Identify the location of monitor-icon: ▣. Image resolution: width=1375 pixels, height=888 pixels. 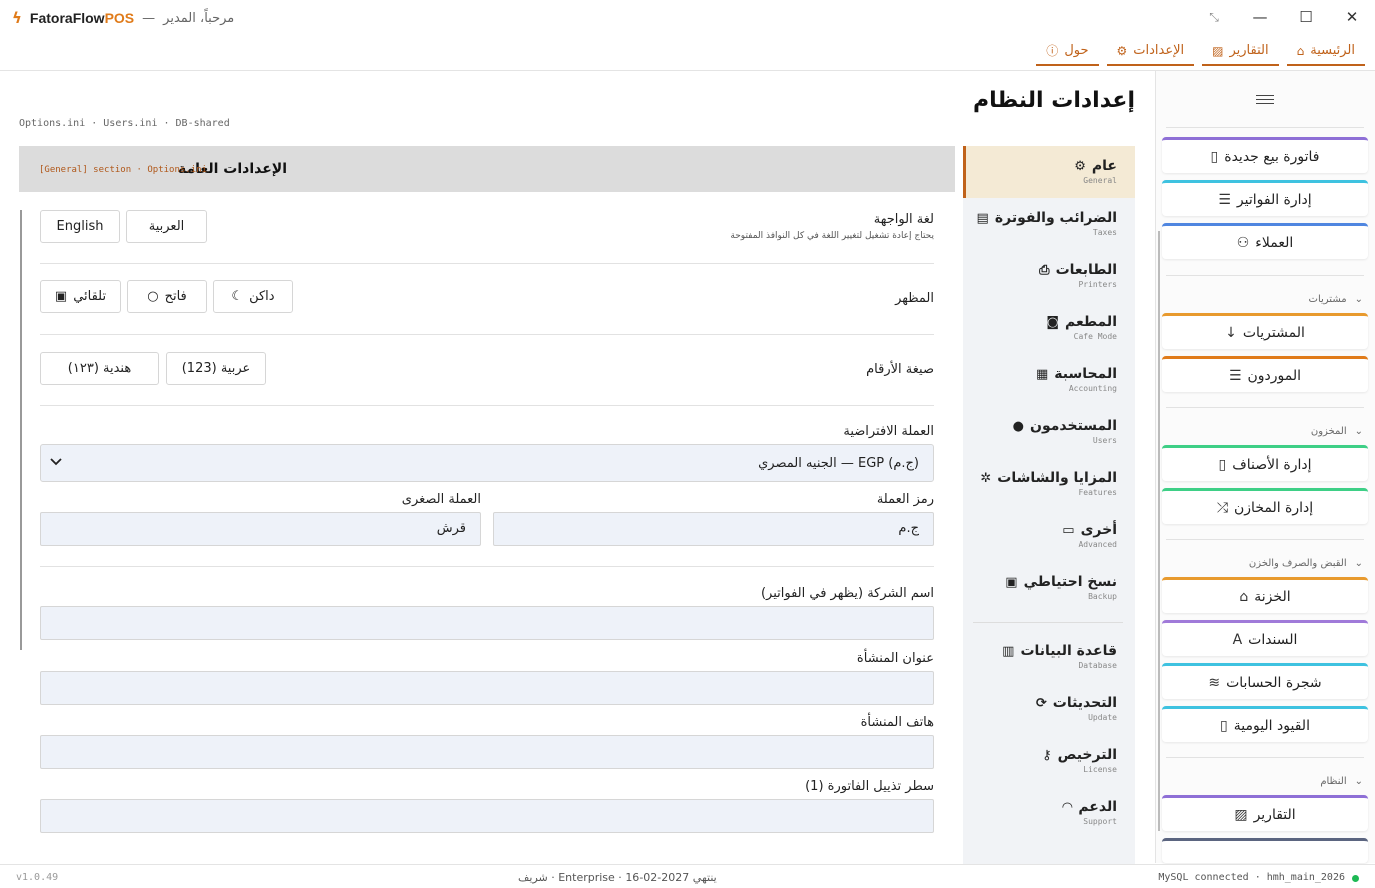
(61, 296).